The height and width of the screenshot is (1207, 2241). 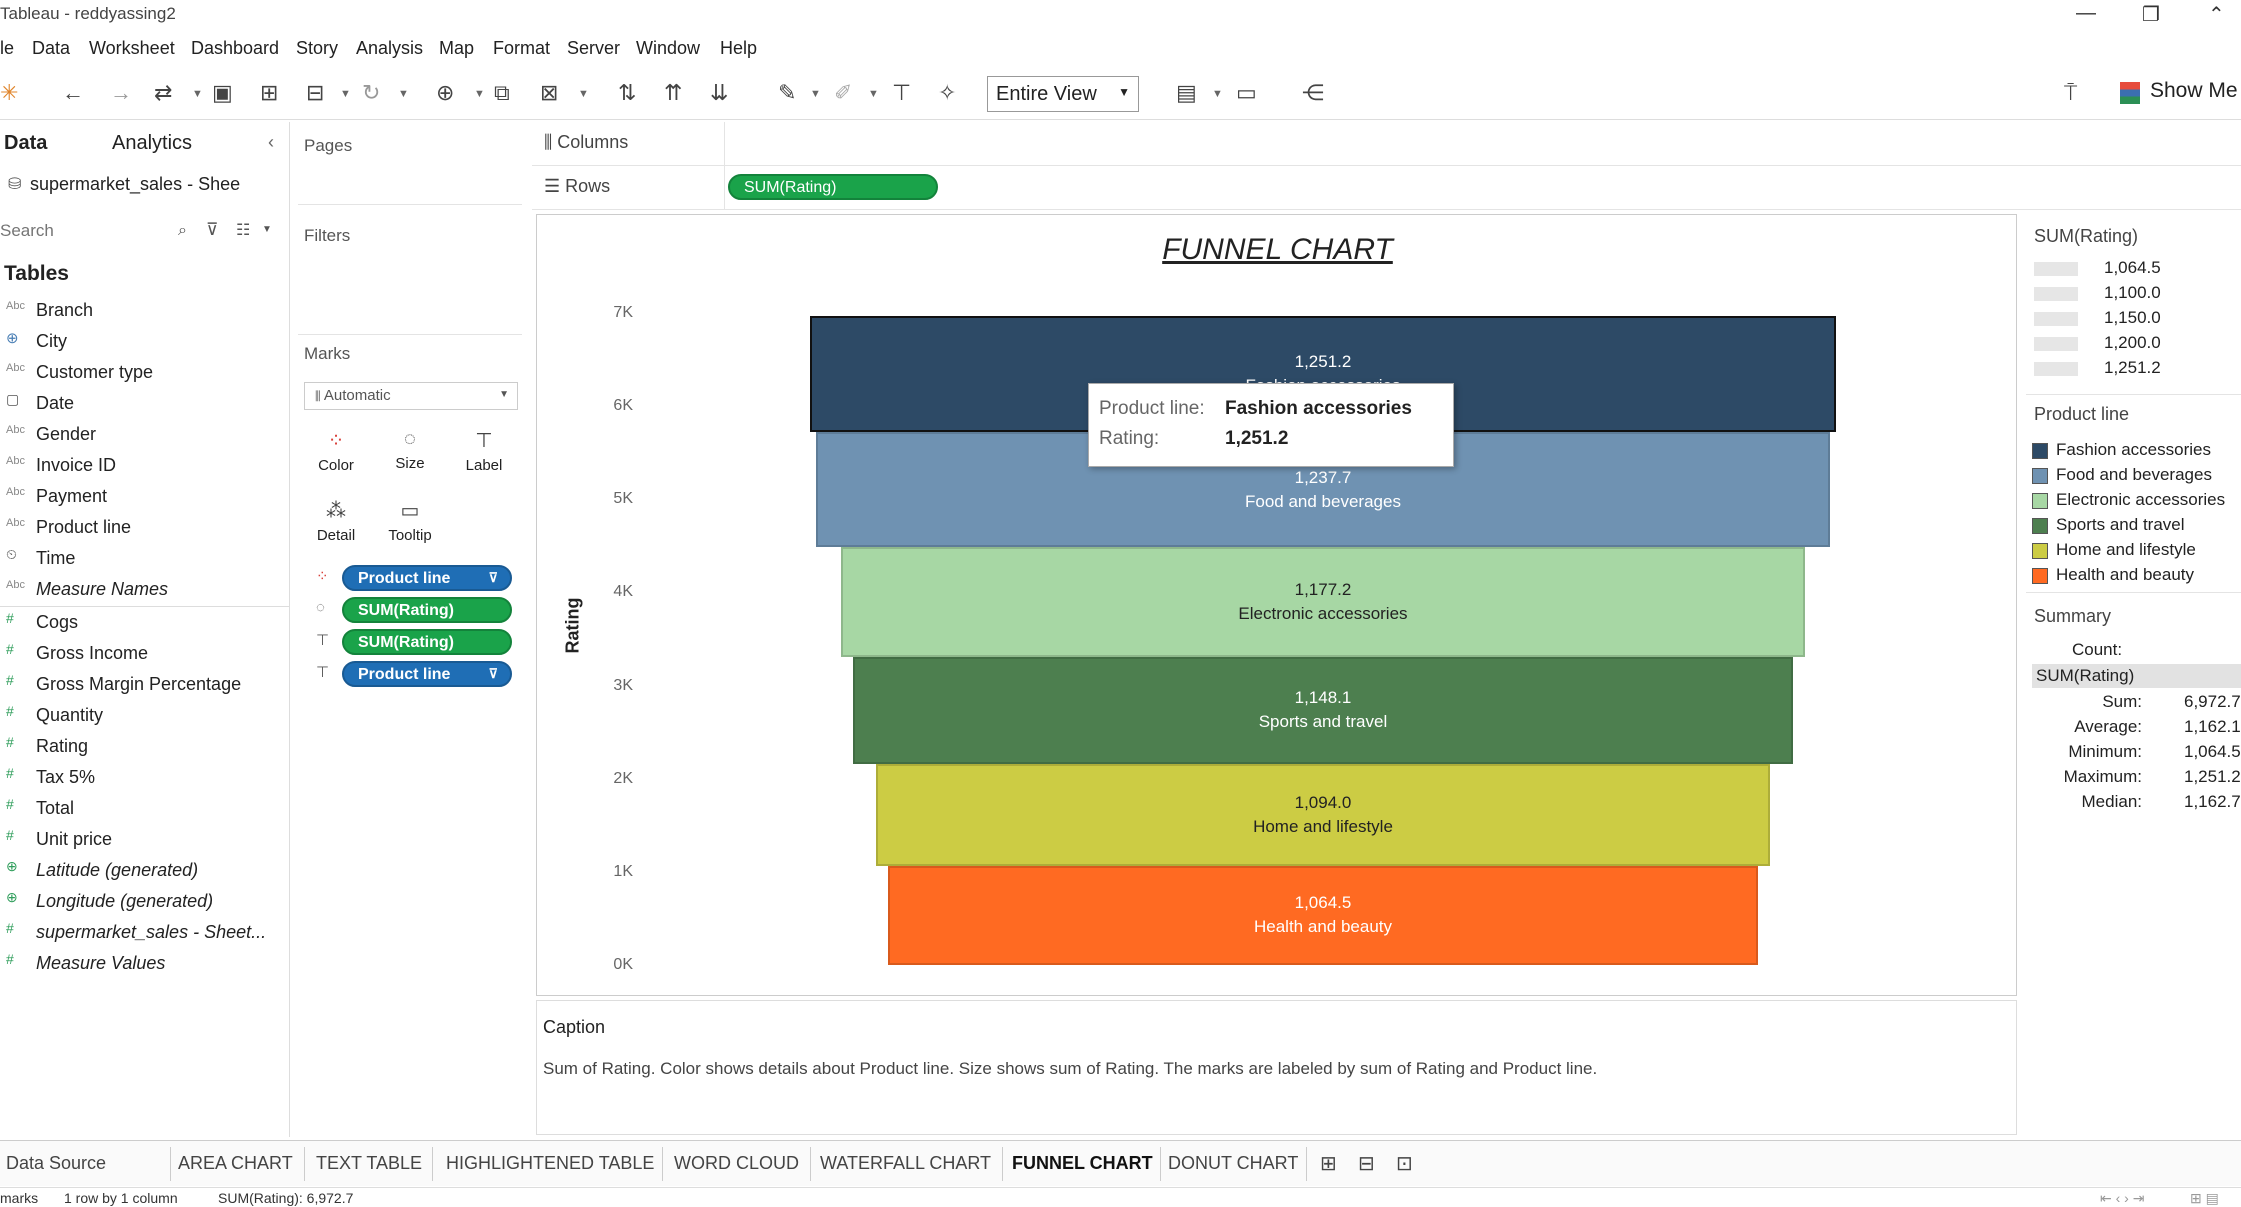 I want to click on mark-type-select: ⫼ Automatic ▼, so click(x=411, y=396).